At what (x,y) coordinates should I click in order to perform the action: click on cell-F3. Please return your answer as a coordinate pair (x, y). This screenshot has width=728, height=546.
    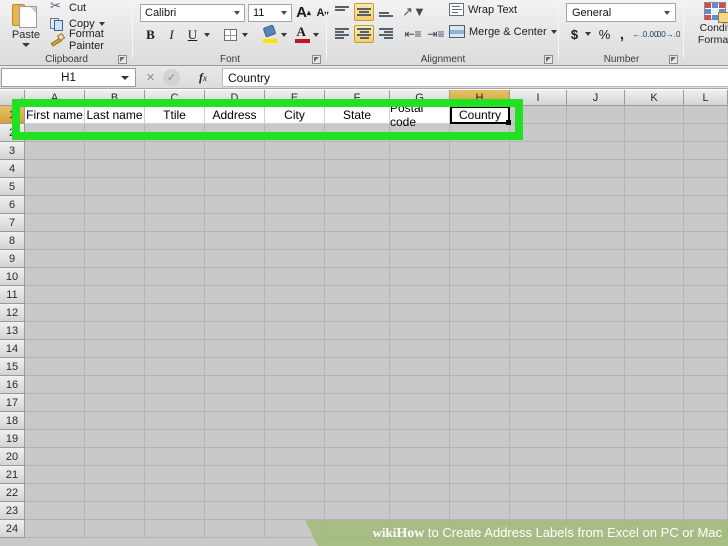
    Looking at the image, I should click on (357, 151).